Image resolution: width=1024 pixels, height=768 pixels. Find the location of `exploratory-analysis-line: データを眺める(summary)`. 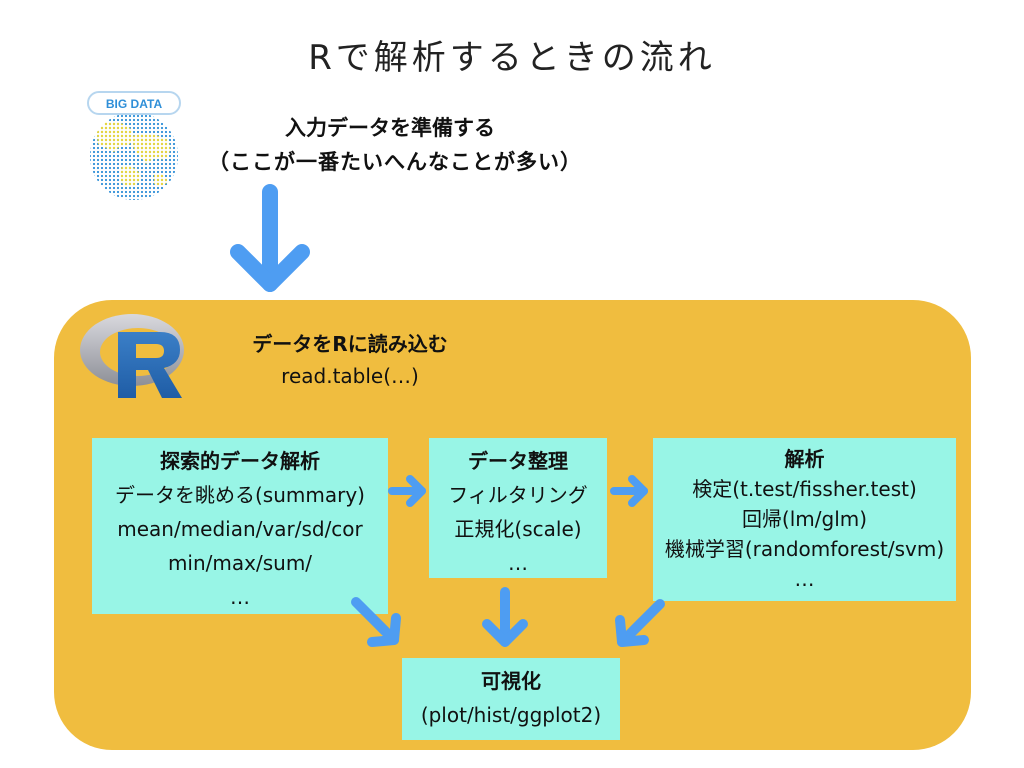

exploratory-analysis-line: データを眺める(summary) is located at coordinates (240, 495).